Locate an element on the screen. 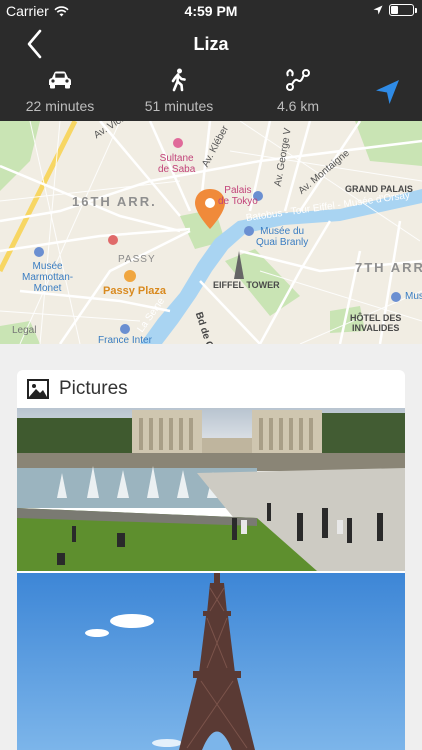  shopping-marker is located at coordinates (130, 276).